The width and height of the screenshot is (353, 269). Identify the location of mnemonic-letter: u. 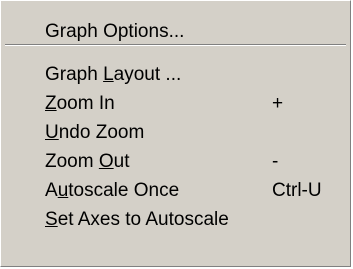
(63, 190).